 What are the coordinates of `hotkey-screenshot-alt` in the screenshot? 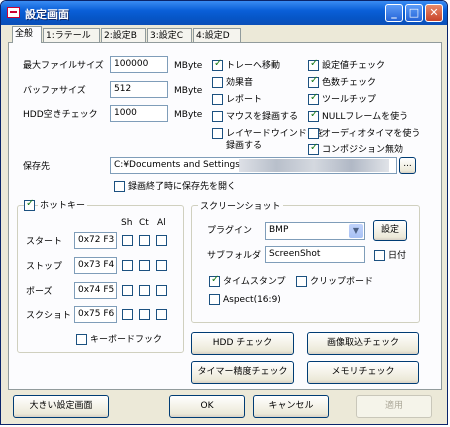 It's located at (161, 314).